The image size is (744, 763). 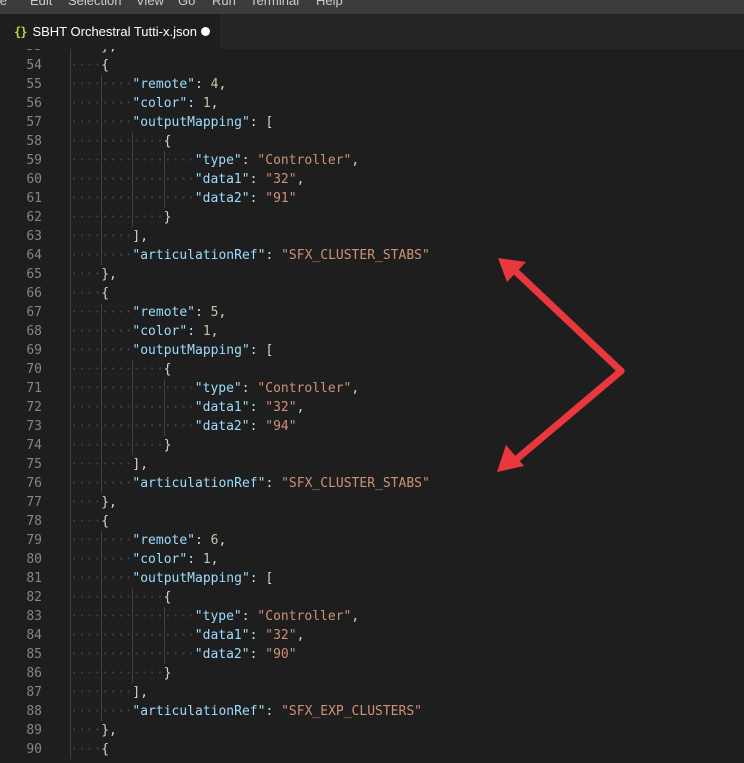 I want to click on arrow-lower-shaft, so click(x=566, y=417).